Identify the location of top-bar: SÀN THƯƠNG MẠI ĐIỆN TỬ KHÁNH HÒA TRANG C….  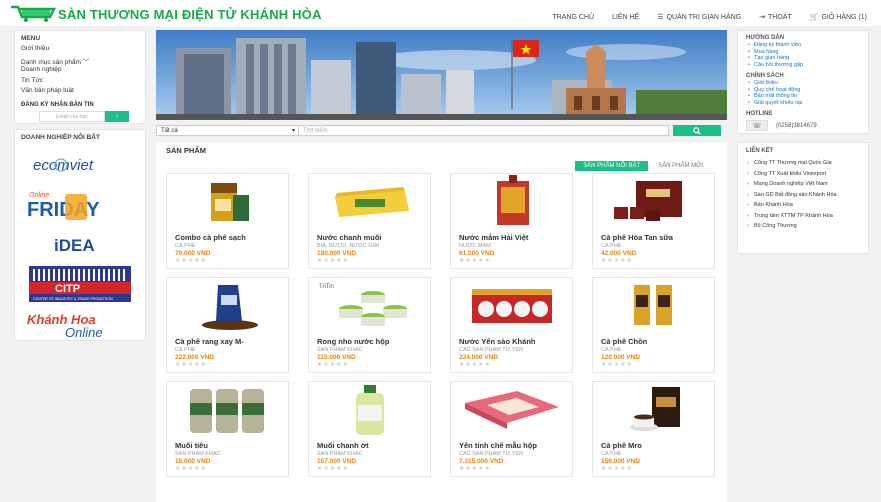
(440, 13).